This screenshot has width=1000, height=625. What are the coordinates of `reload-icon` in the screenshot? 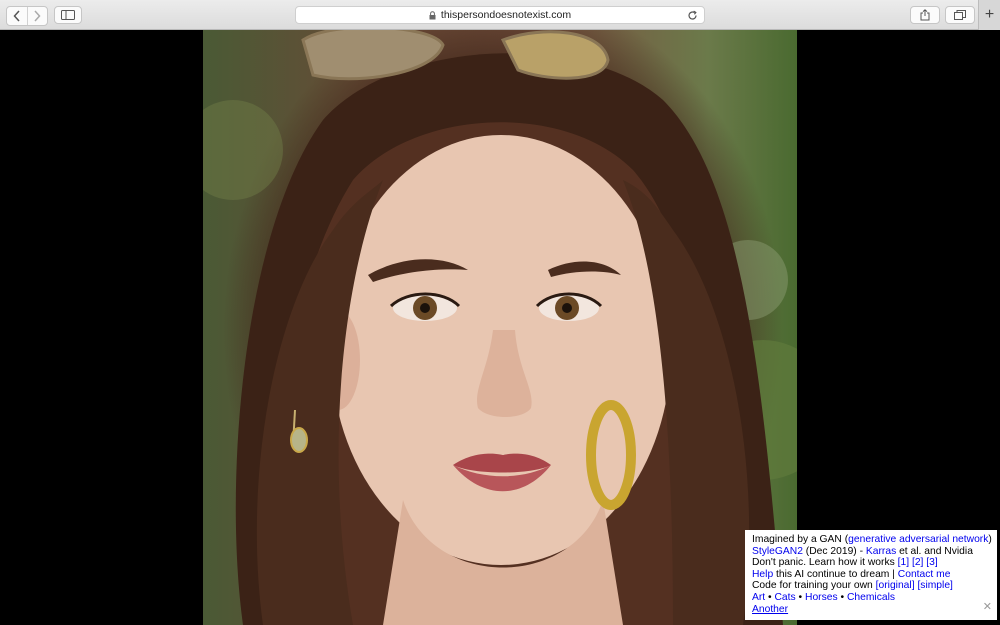 It's located at (692, 15).